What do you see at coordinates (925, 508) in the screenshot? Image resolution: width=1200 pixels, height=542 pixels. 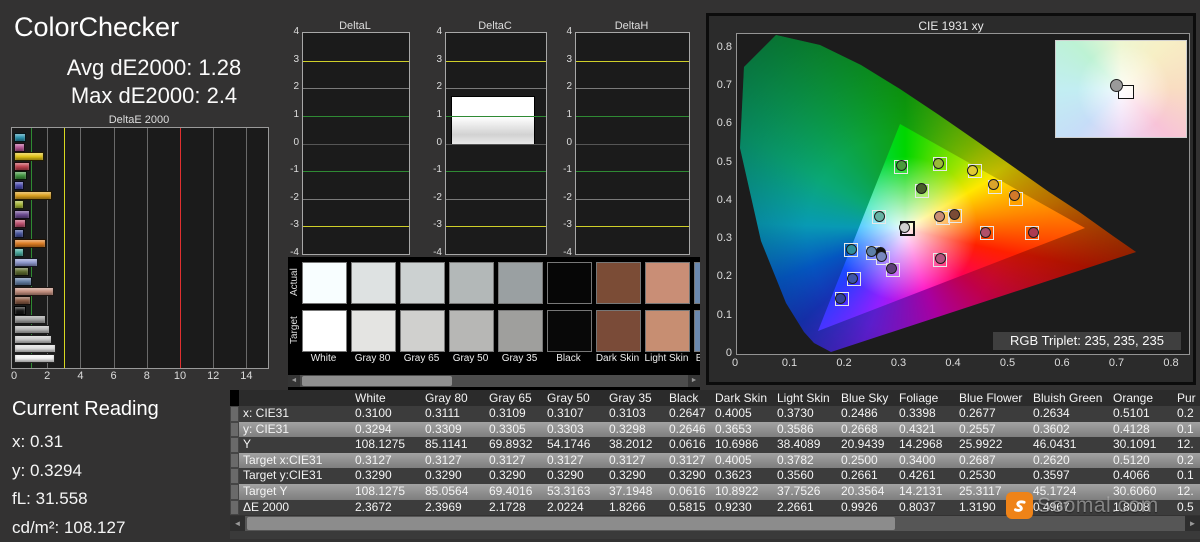 I see `table-cell: 0.8037` at bounding box center [925, 508].